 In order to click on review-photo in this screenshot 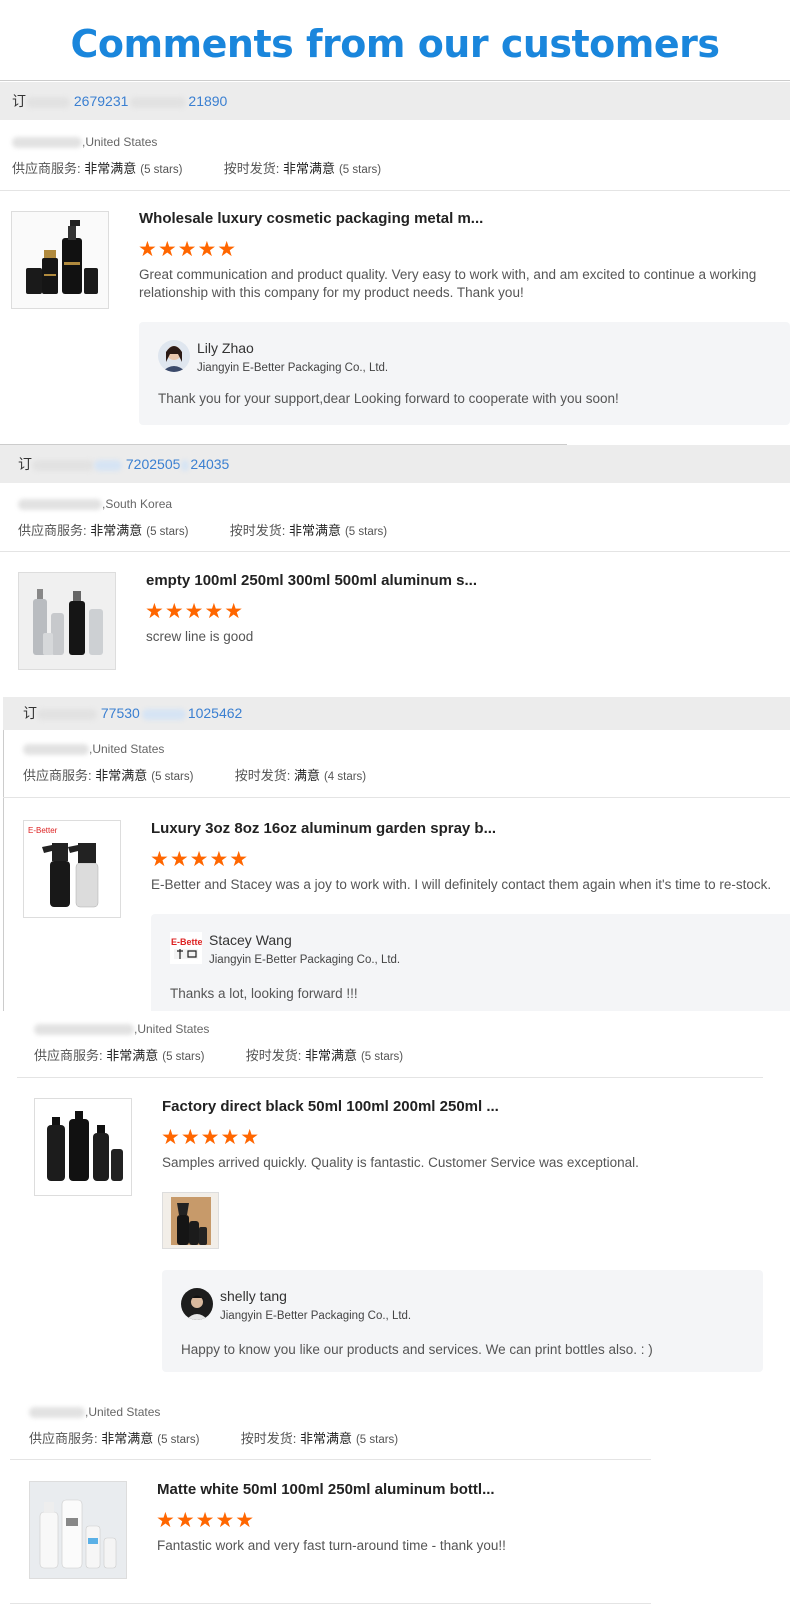, I will do `click(190, 1220)`.